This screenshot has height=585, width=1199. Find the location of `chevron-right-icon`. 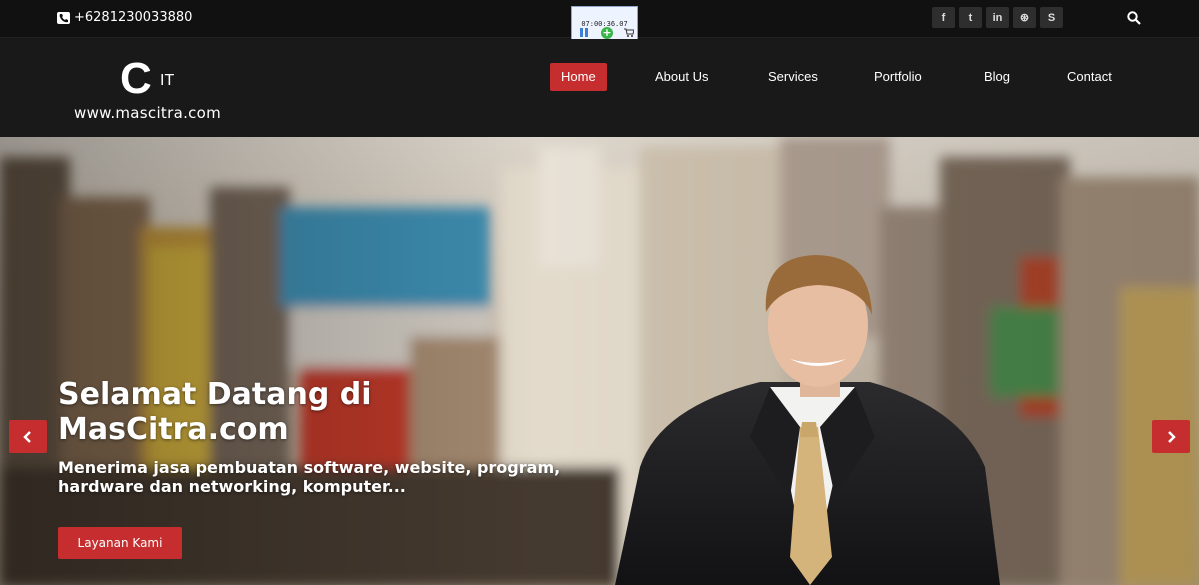

chevron-right-icon is located at coordinates (1172, 436).